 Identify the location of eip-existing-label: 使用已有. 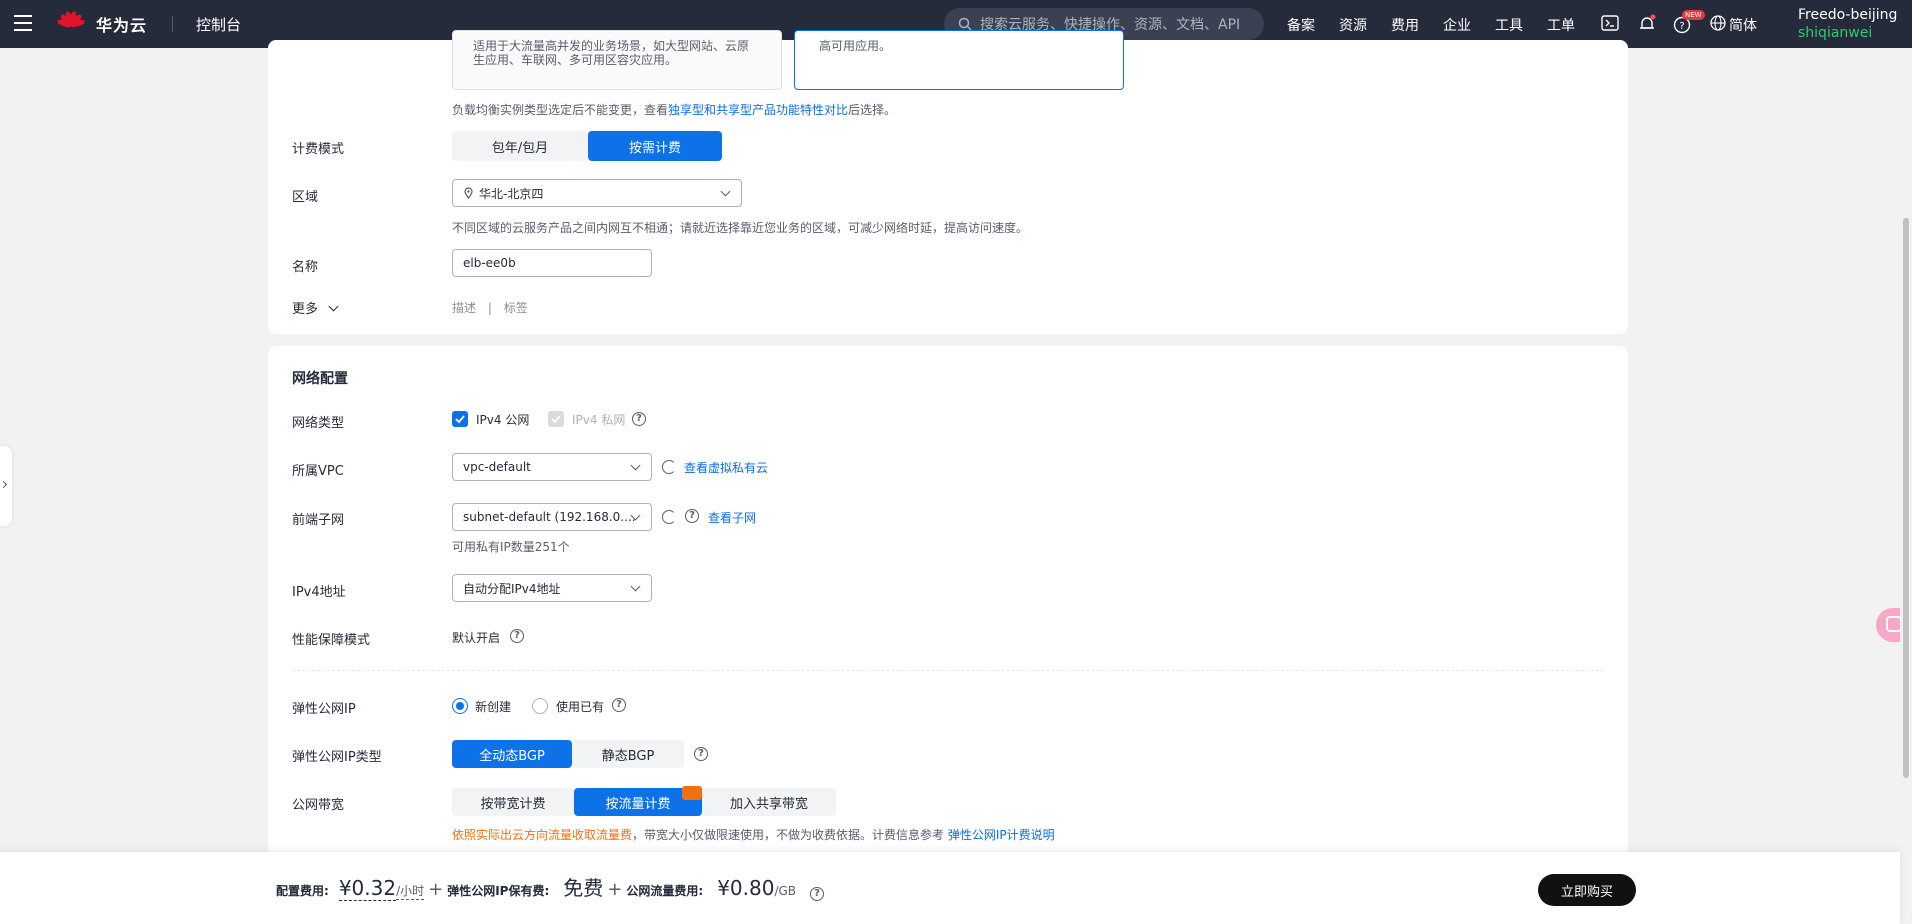
(580, 707).